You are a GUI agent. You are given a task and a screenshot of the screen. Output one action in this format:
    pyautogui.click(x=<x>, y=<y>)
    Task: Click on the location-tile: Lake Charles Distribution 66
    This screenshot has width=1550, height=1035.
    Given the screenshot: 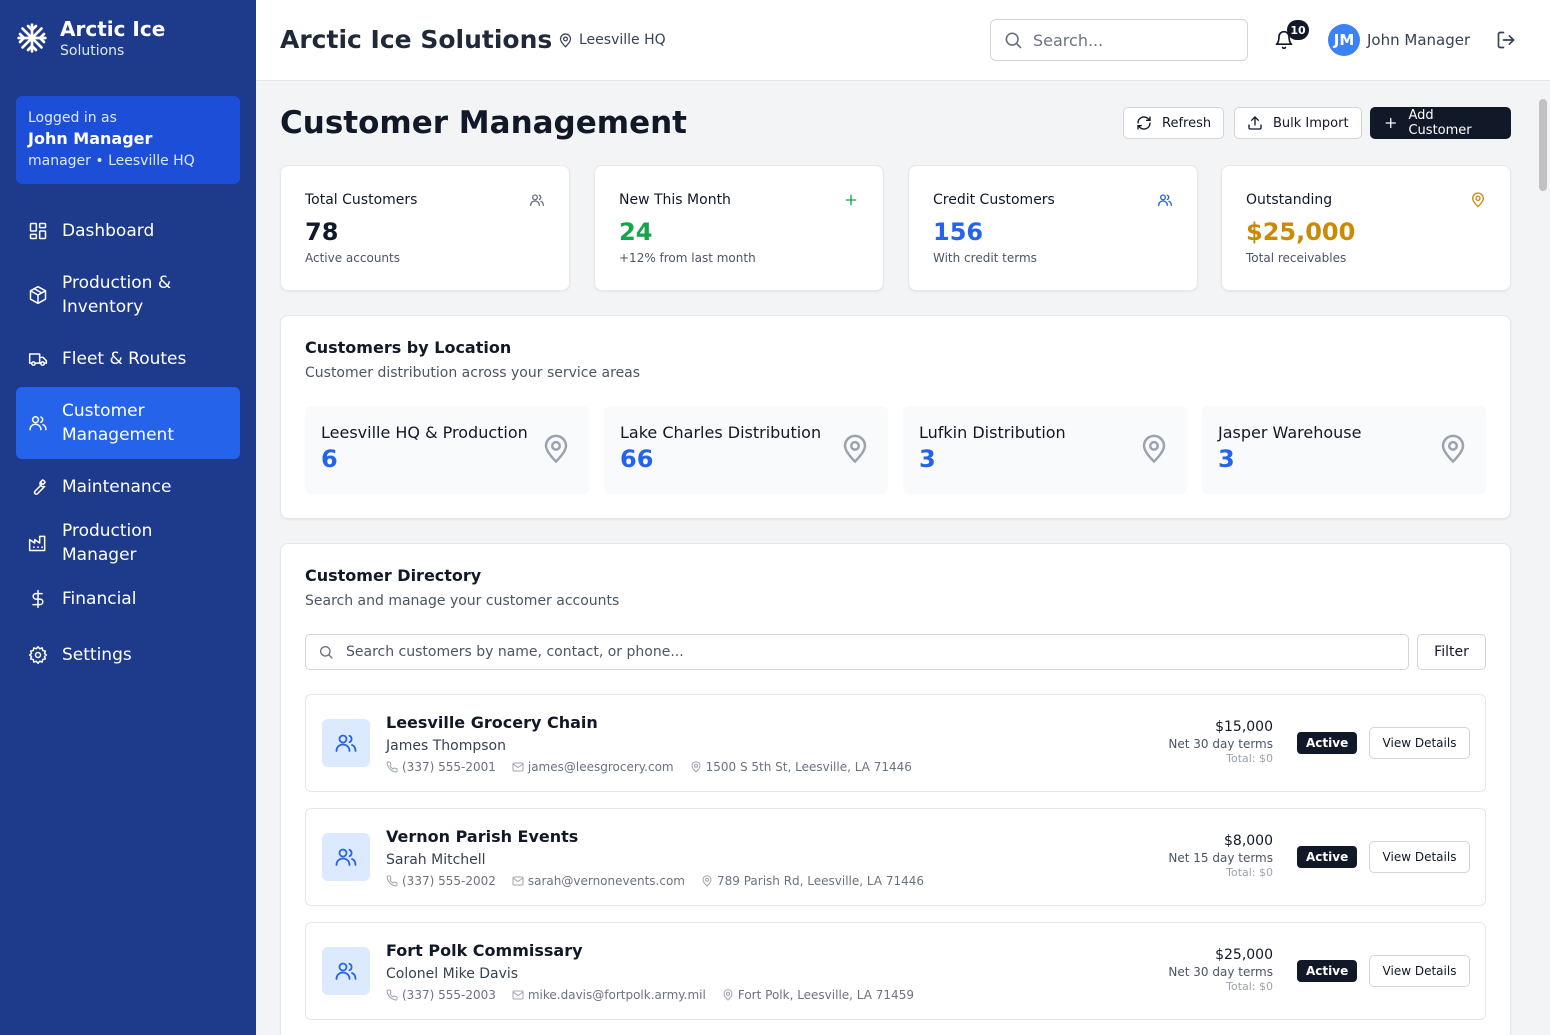 What is the action you would take?
    pyautogui.click(x=746, y=450)
    